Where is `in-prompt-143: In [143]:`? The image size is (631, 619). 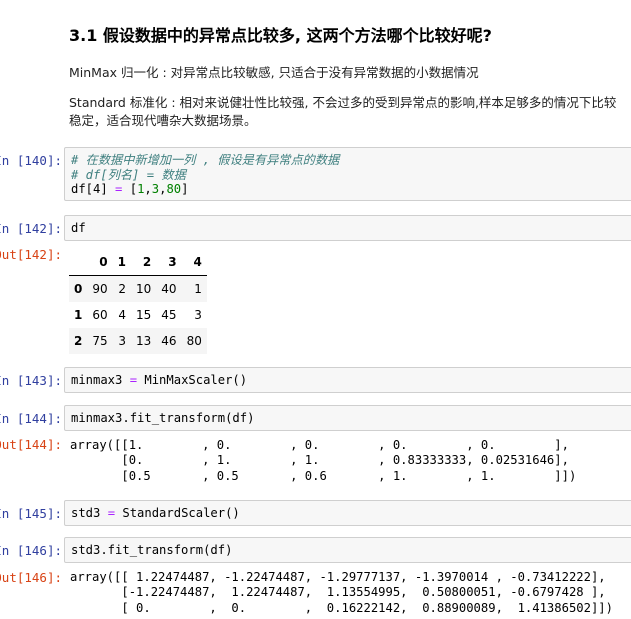 in-prompt-143: In [143]: is located at coordinates (31, 380).